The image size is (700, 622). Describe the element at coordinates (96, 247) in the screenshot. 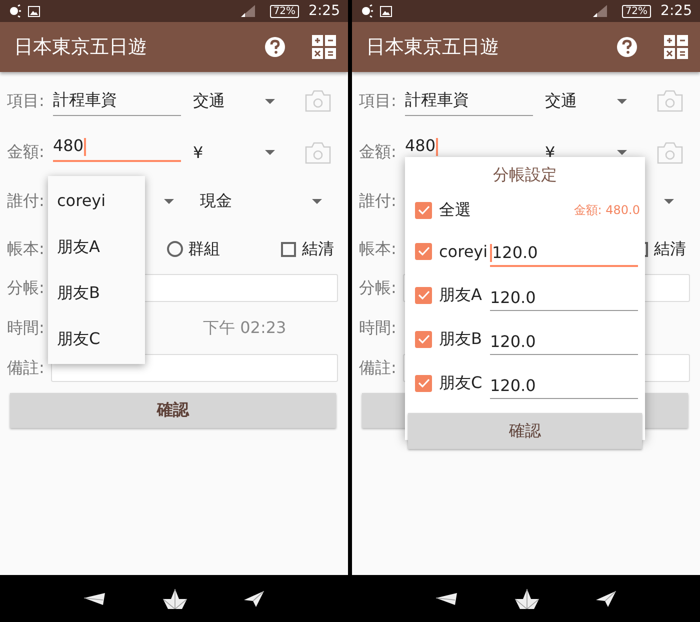

I see `dropdown-option: 朋友A` at that location.